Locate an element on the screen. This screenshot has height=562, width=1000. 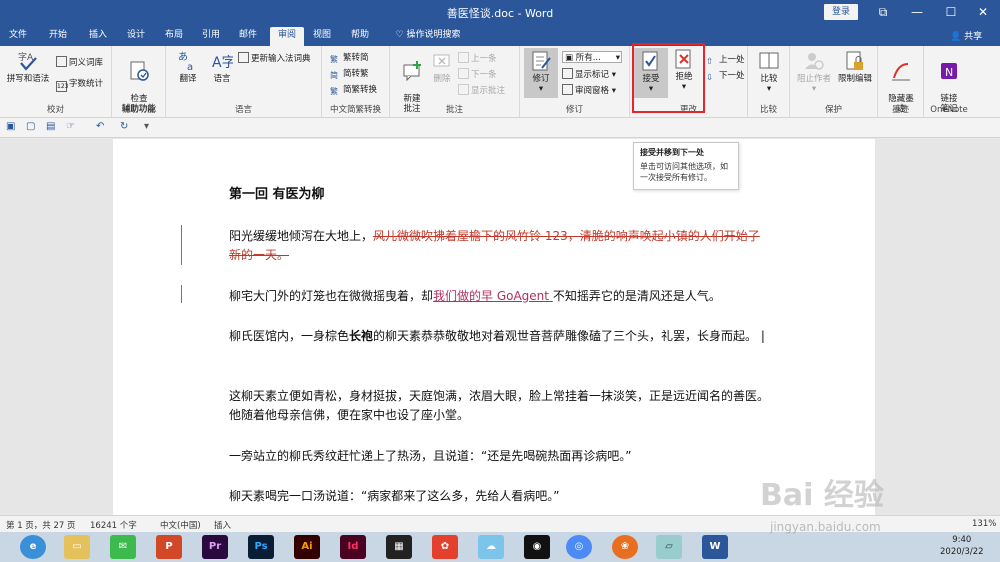
tab-insert: 插入 is located at coordinates (98, 36).